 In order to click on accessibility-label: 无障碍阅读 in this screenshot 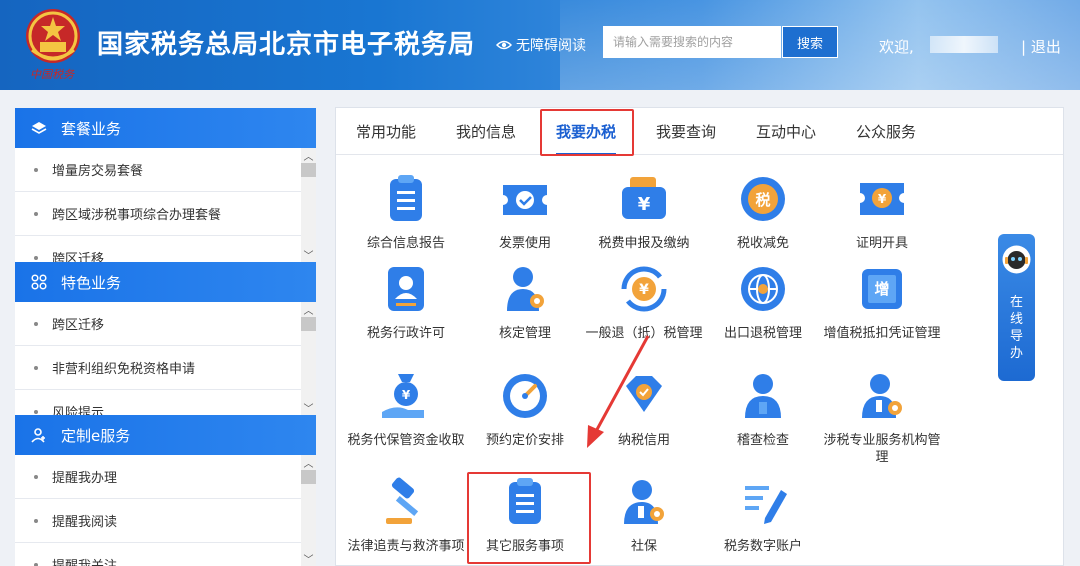, I will do `click(551, 46)`.